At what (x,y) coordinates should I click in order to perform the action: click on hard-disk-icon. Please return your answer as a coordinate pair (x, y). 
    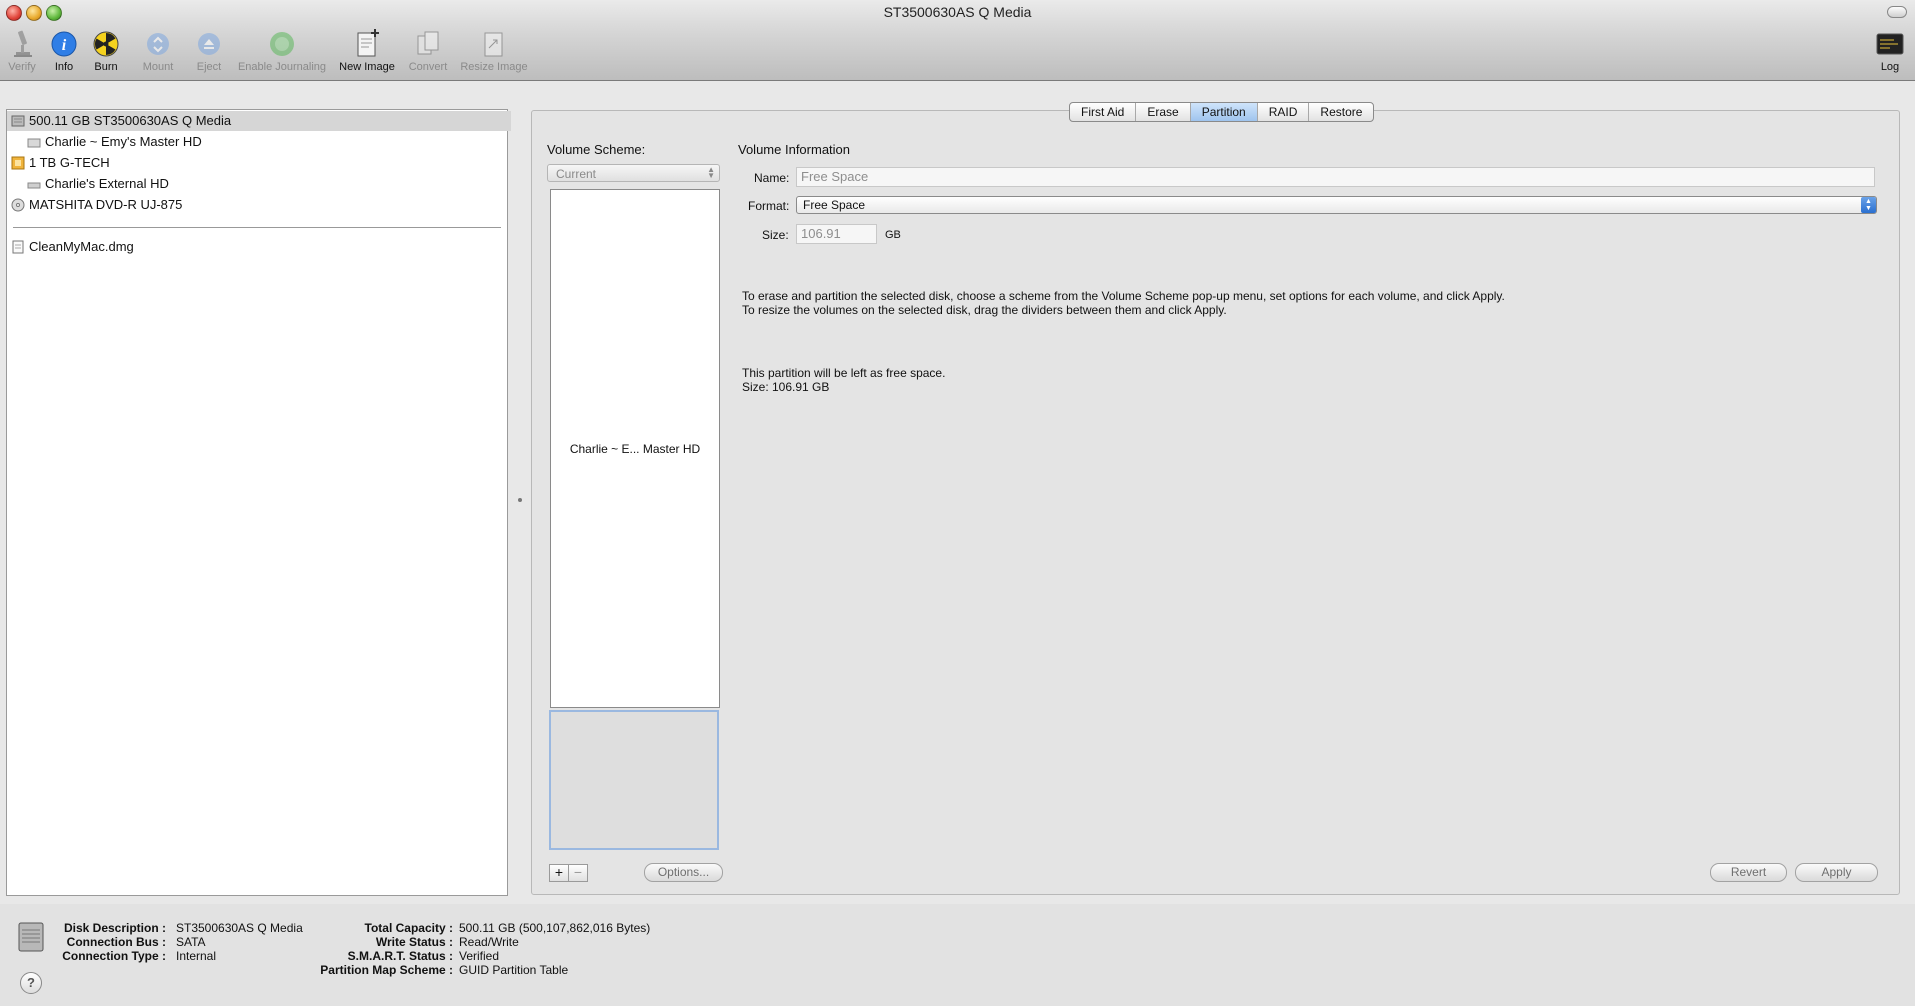
    Looking at the image, I should click on (31, 937).